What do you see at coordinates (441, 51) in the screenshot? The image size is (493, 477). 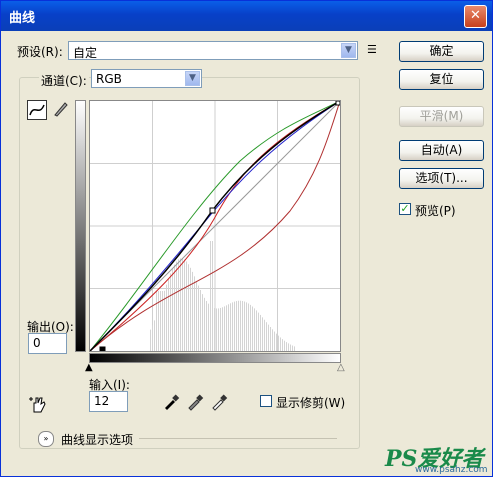 I see `ok-button: 确定` at bounding box center [441, 51].